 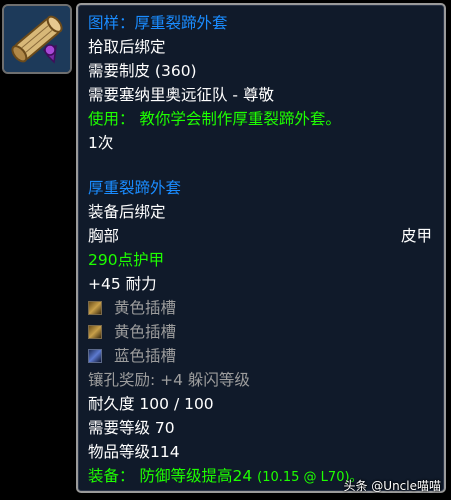 What do you see at coordinates (127, 212) in the screenshot?
I see `bind-on-equip: 装备后绑定` at bounding box center [127, 212].